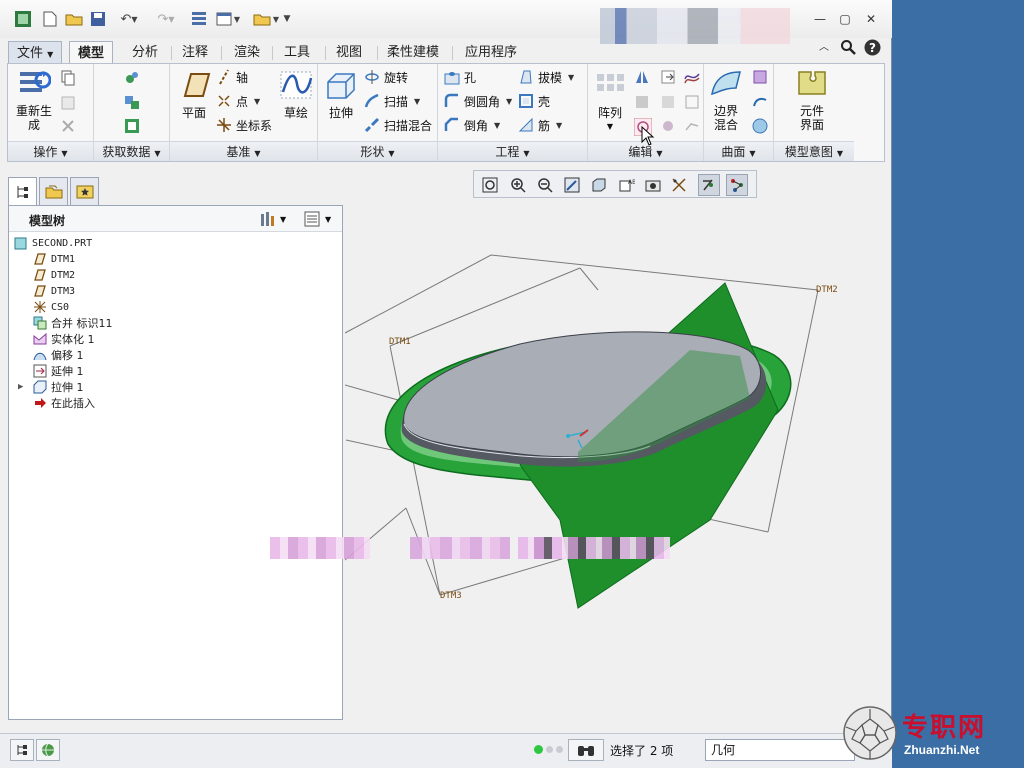  Describe the element at coordinates (129, 19) in the screenshot. I see `undo-icon: ↶ ▼` at that location.